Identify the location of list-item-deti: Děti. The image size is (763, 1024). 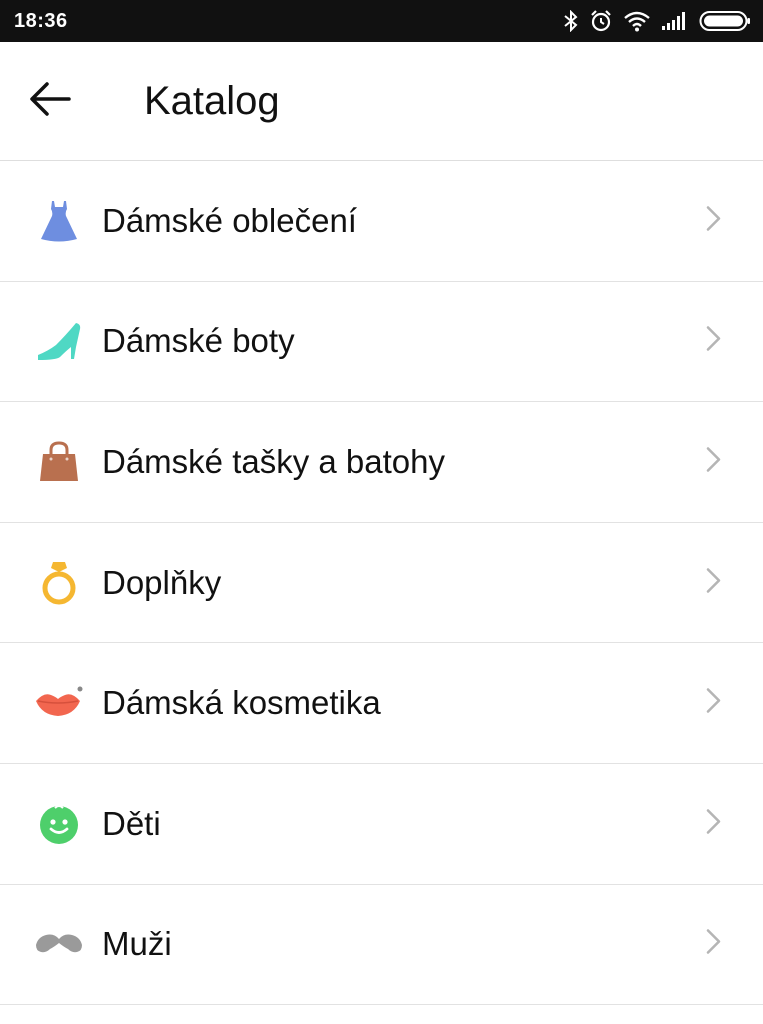
(381, 824).